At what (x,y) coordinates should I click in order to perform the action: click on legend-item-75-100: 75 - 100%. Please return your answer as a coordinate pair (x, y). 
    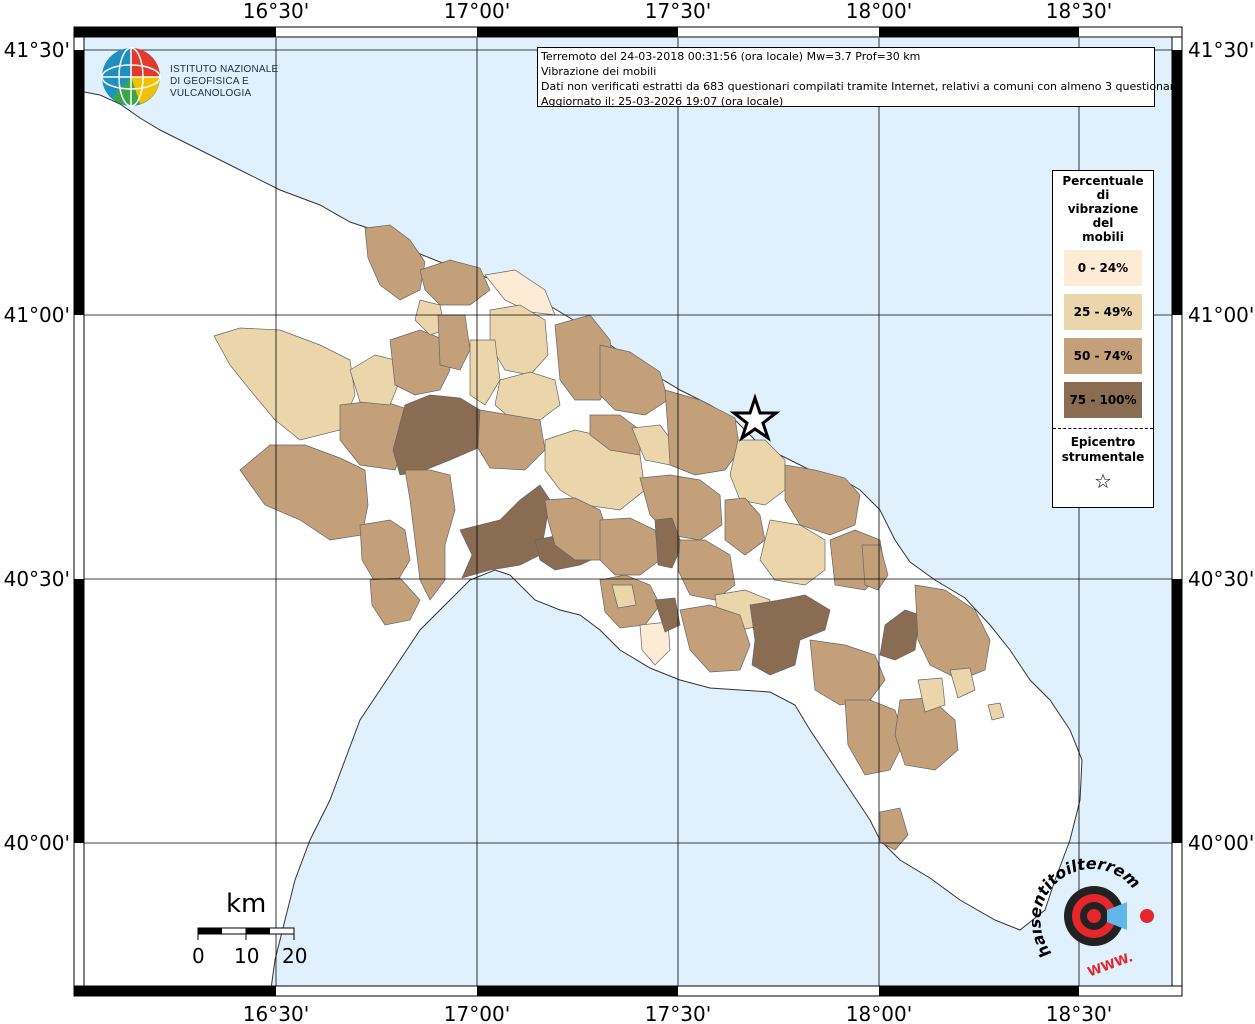
    Looking at the image, I should click on (1103, 400).